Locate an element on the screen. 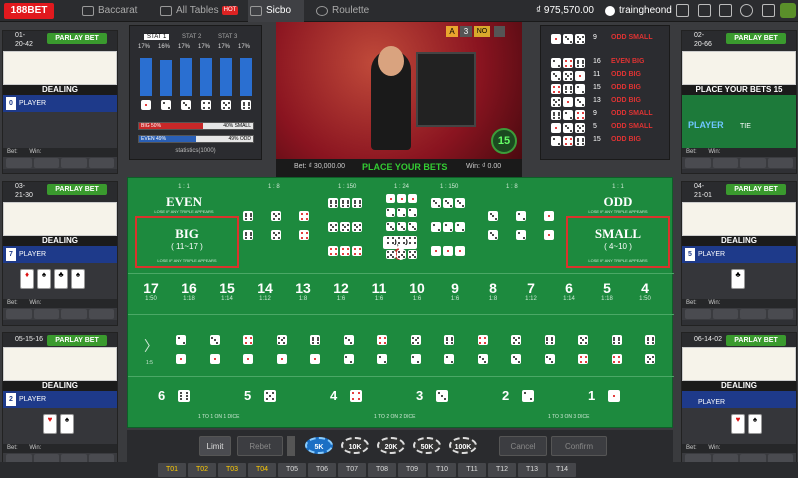 The image size is (798, 478). cancel-button: Cancel is located at coordinates (523, 446).